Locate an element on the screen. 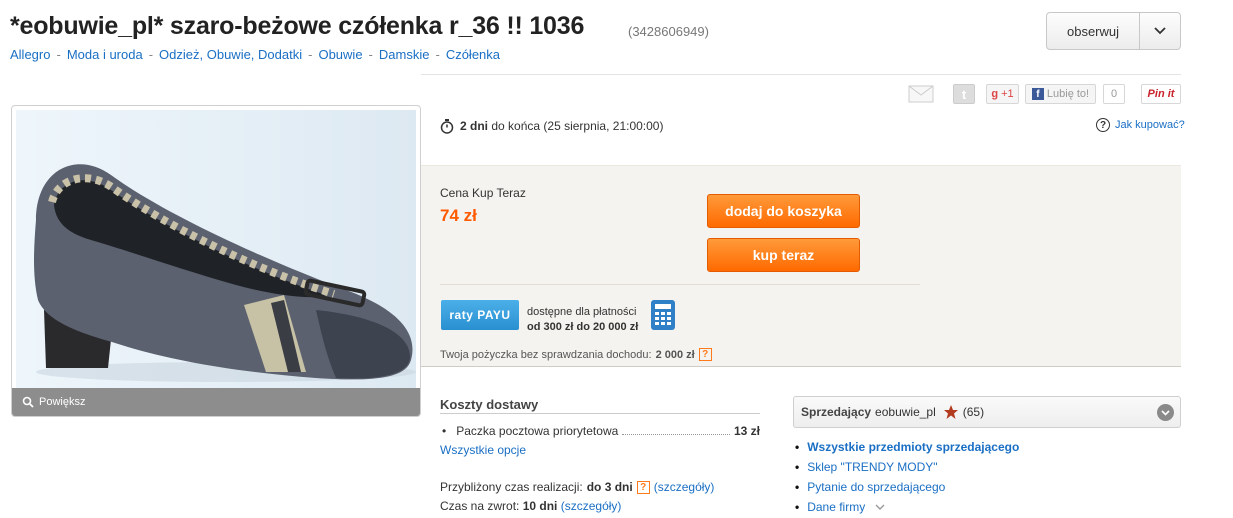 The width and height of the screenshot is (1233, 518). timer-text: do końca (25 sierpnia, 21:00:00) is located at coordinates (577, 126).